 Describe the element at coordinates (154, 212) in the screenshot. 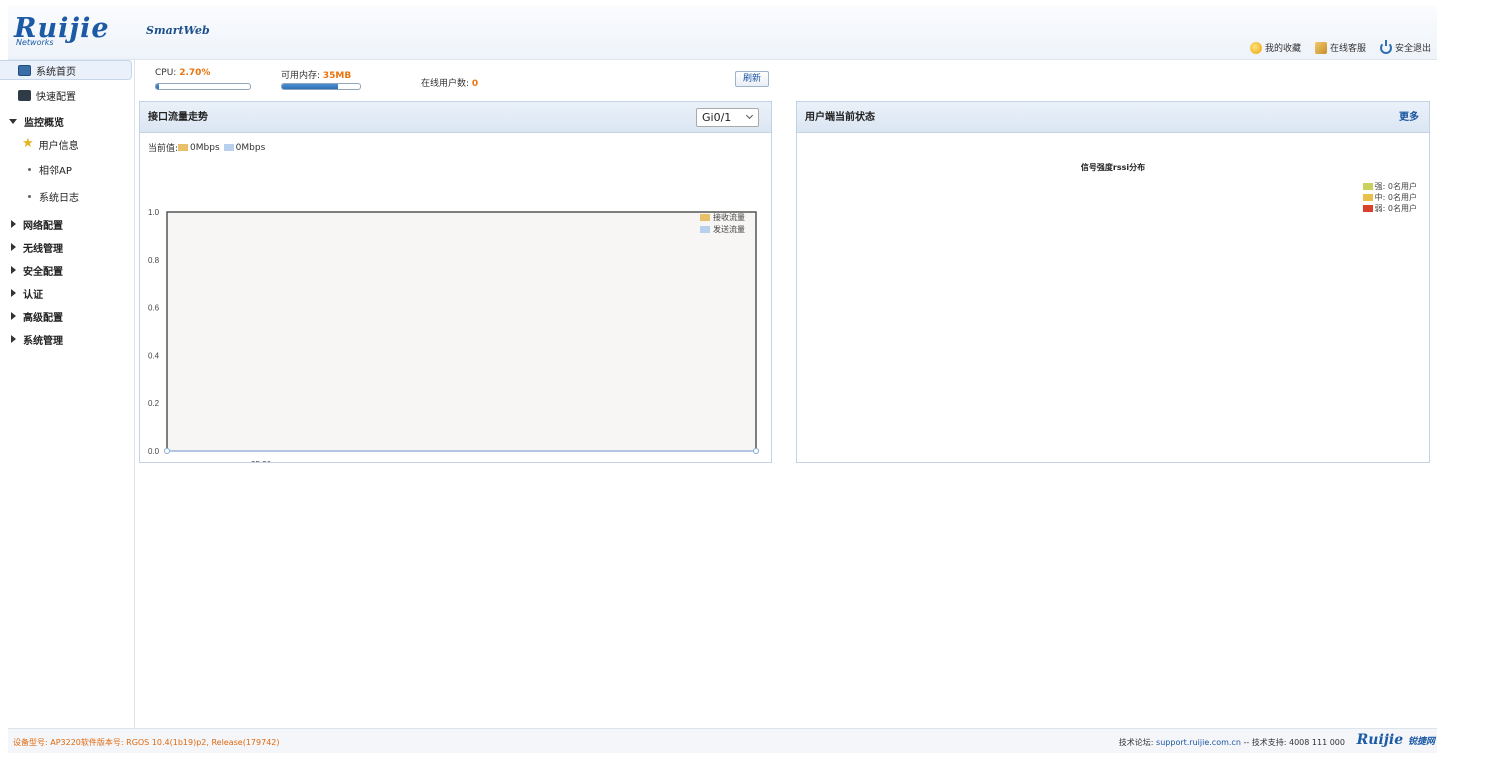

I see `y-tick-label: 1.0` at that location.